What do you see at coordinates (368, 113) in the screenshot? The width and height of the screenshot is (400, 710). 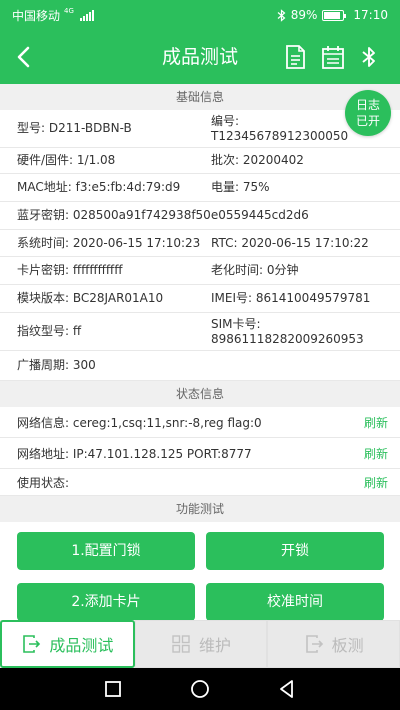 I see `log-status-badge: 日志 已开` at bounding box center [368, 113].